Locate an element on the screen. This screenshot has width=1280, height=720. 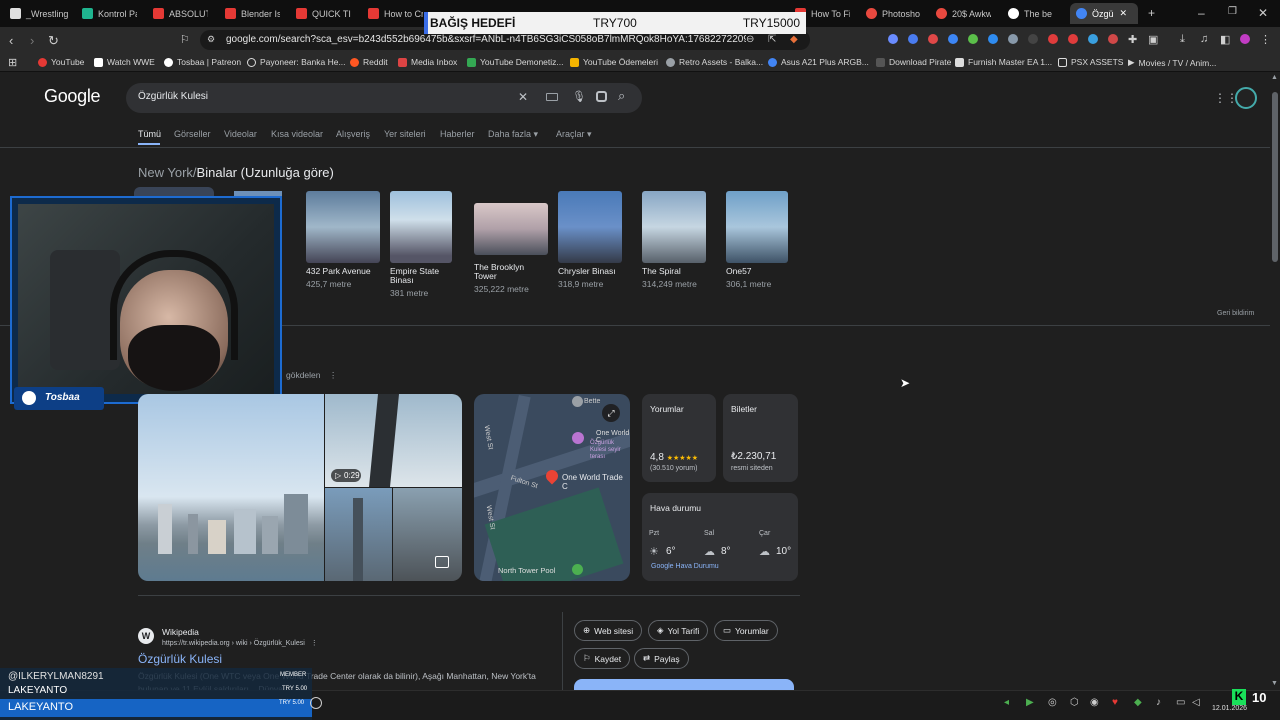
menu-icon: ⋮ is located at coordinates (1265, 39).